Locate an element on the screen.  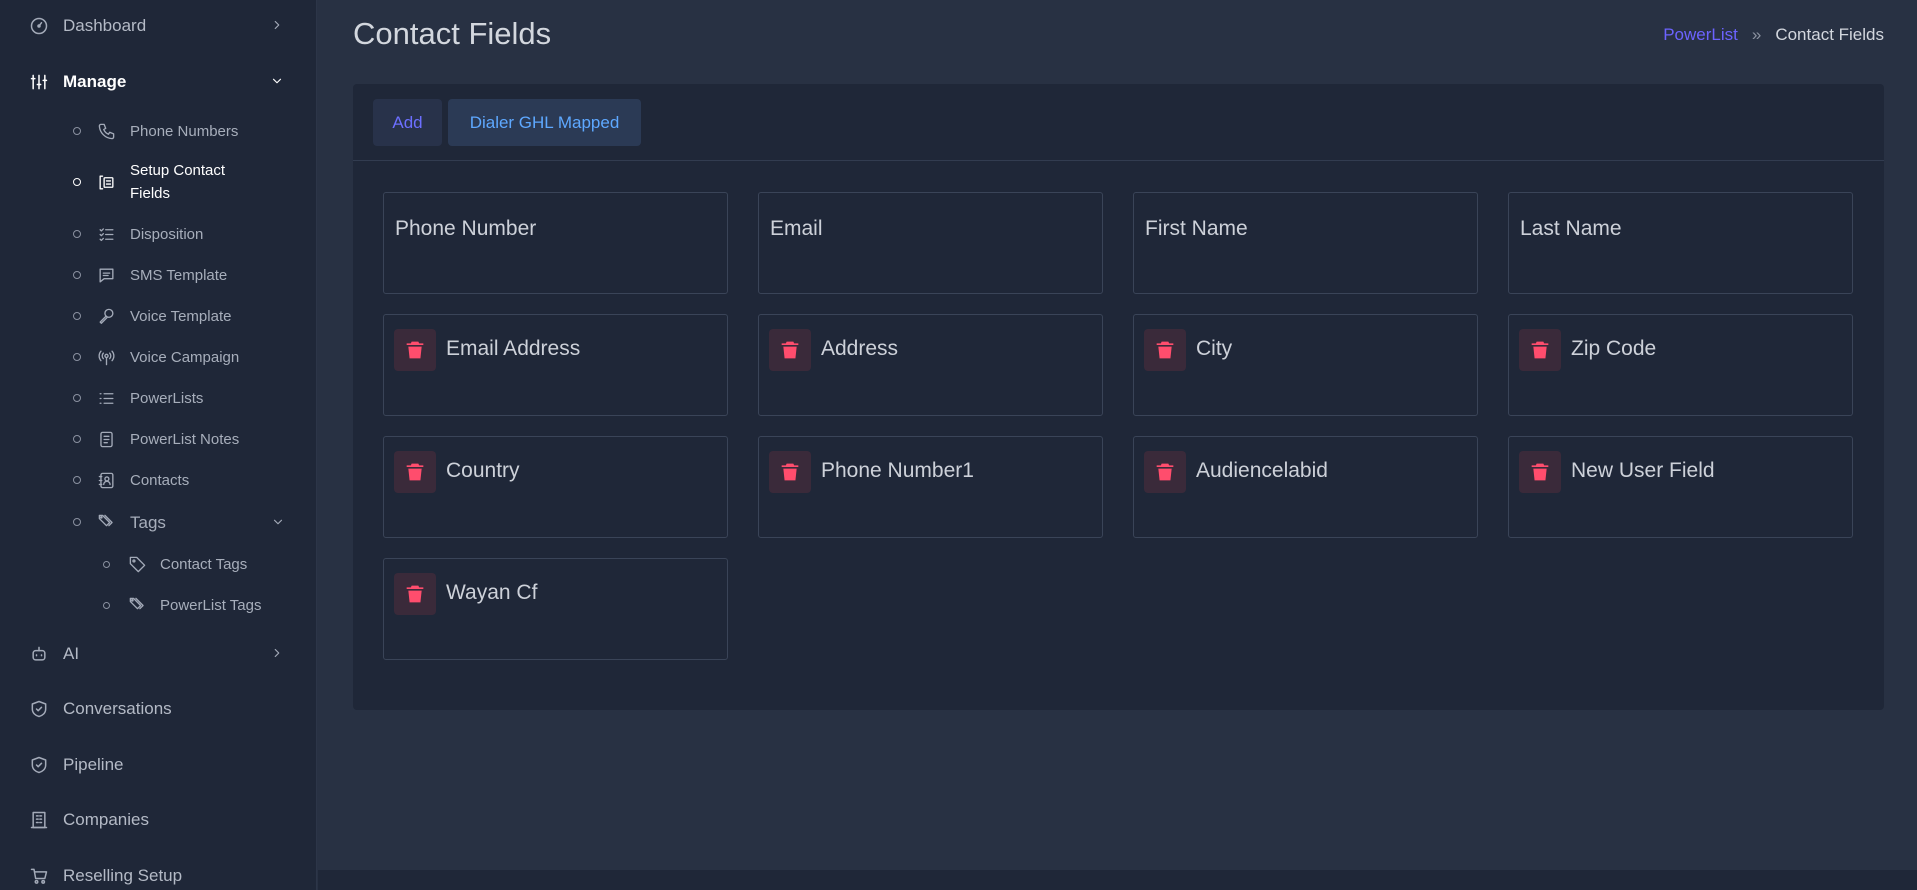
sidebar-item-label: Contacts is located at coordinates (160, 480).